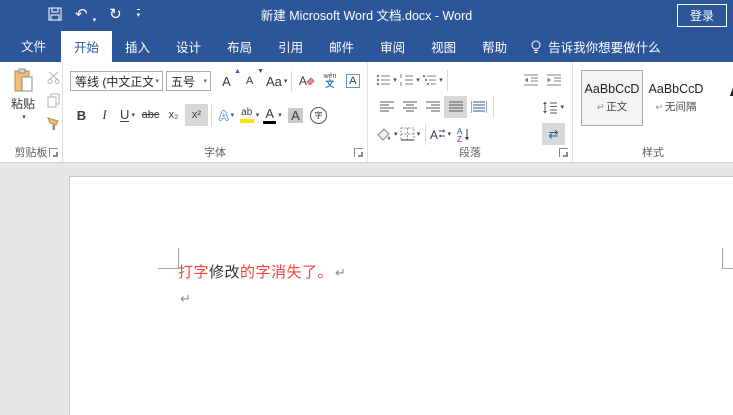  What do you see at coordinates (653, 153) in the screenshot?
I see `styles-group-label: 样式` at bounding box center [653, 153].